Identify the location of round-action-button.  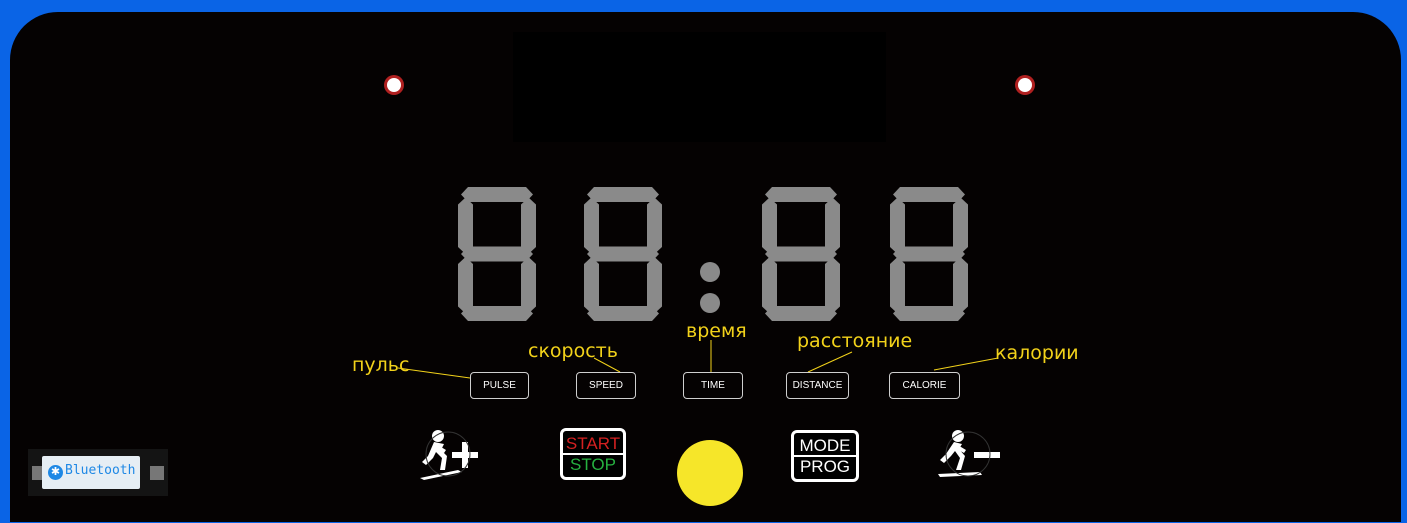
(710, 473).